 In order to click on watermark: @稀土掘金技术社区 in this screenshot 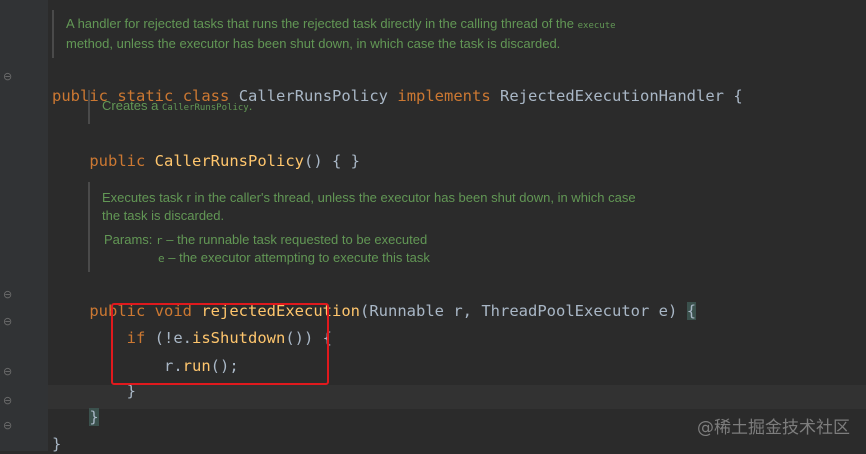, I will do `click(773, 428)`.